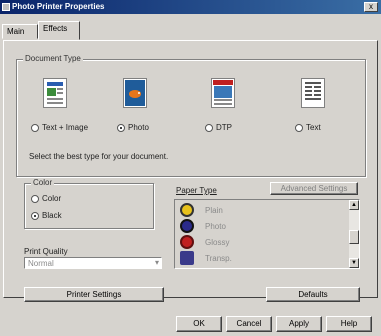 This screenshot has height=336, width=381. Describe the element at coordinates (313, 127) in the screenshot. I see `text-label: Text` at that location.